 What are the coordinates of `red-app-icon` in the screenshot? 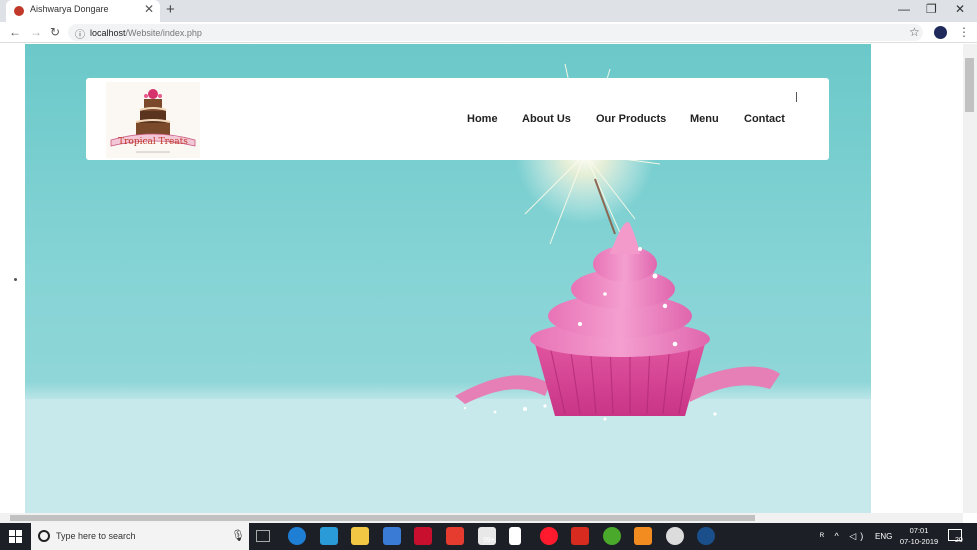 It's located at (455, 536).